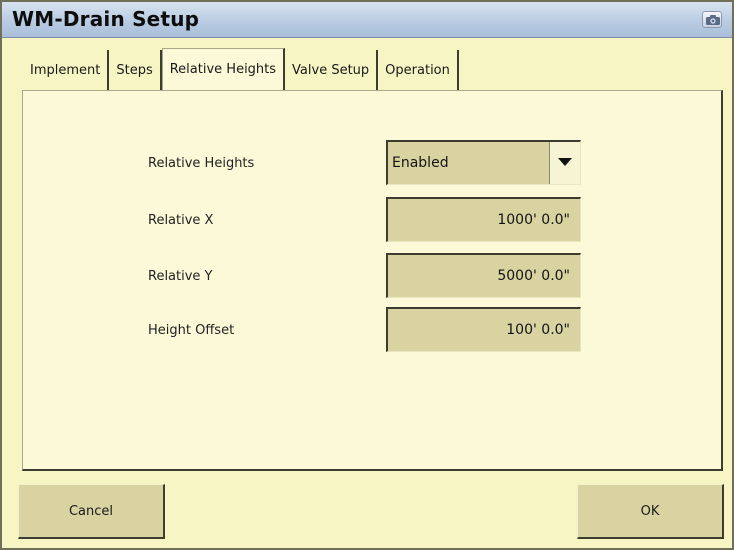 The height and width of the screenshot is (550, 734). I want to click on ok-button: OK, so click(650, 511).